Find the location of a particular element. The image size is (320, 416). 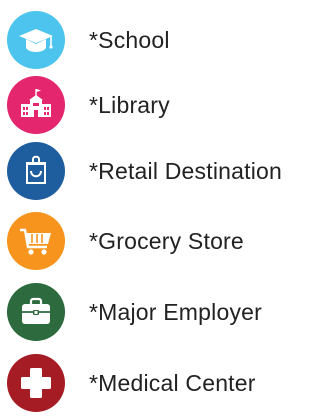

library-building-icon is located at coordinates (36, 103).